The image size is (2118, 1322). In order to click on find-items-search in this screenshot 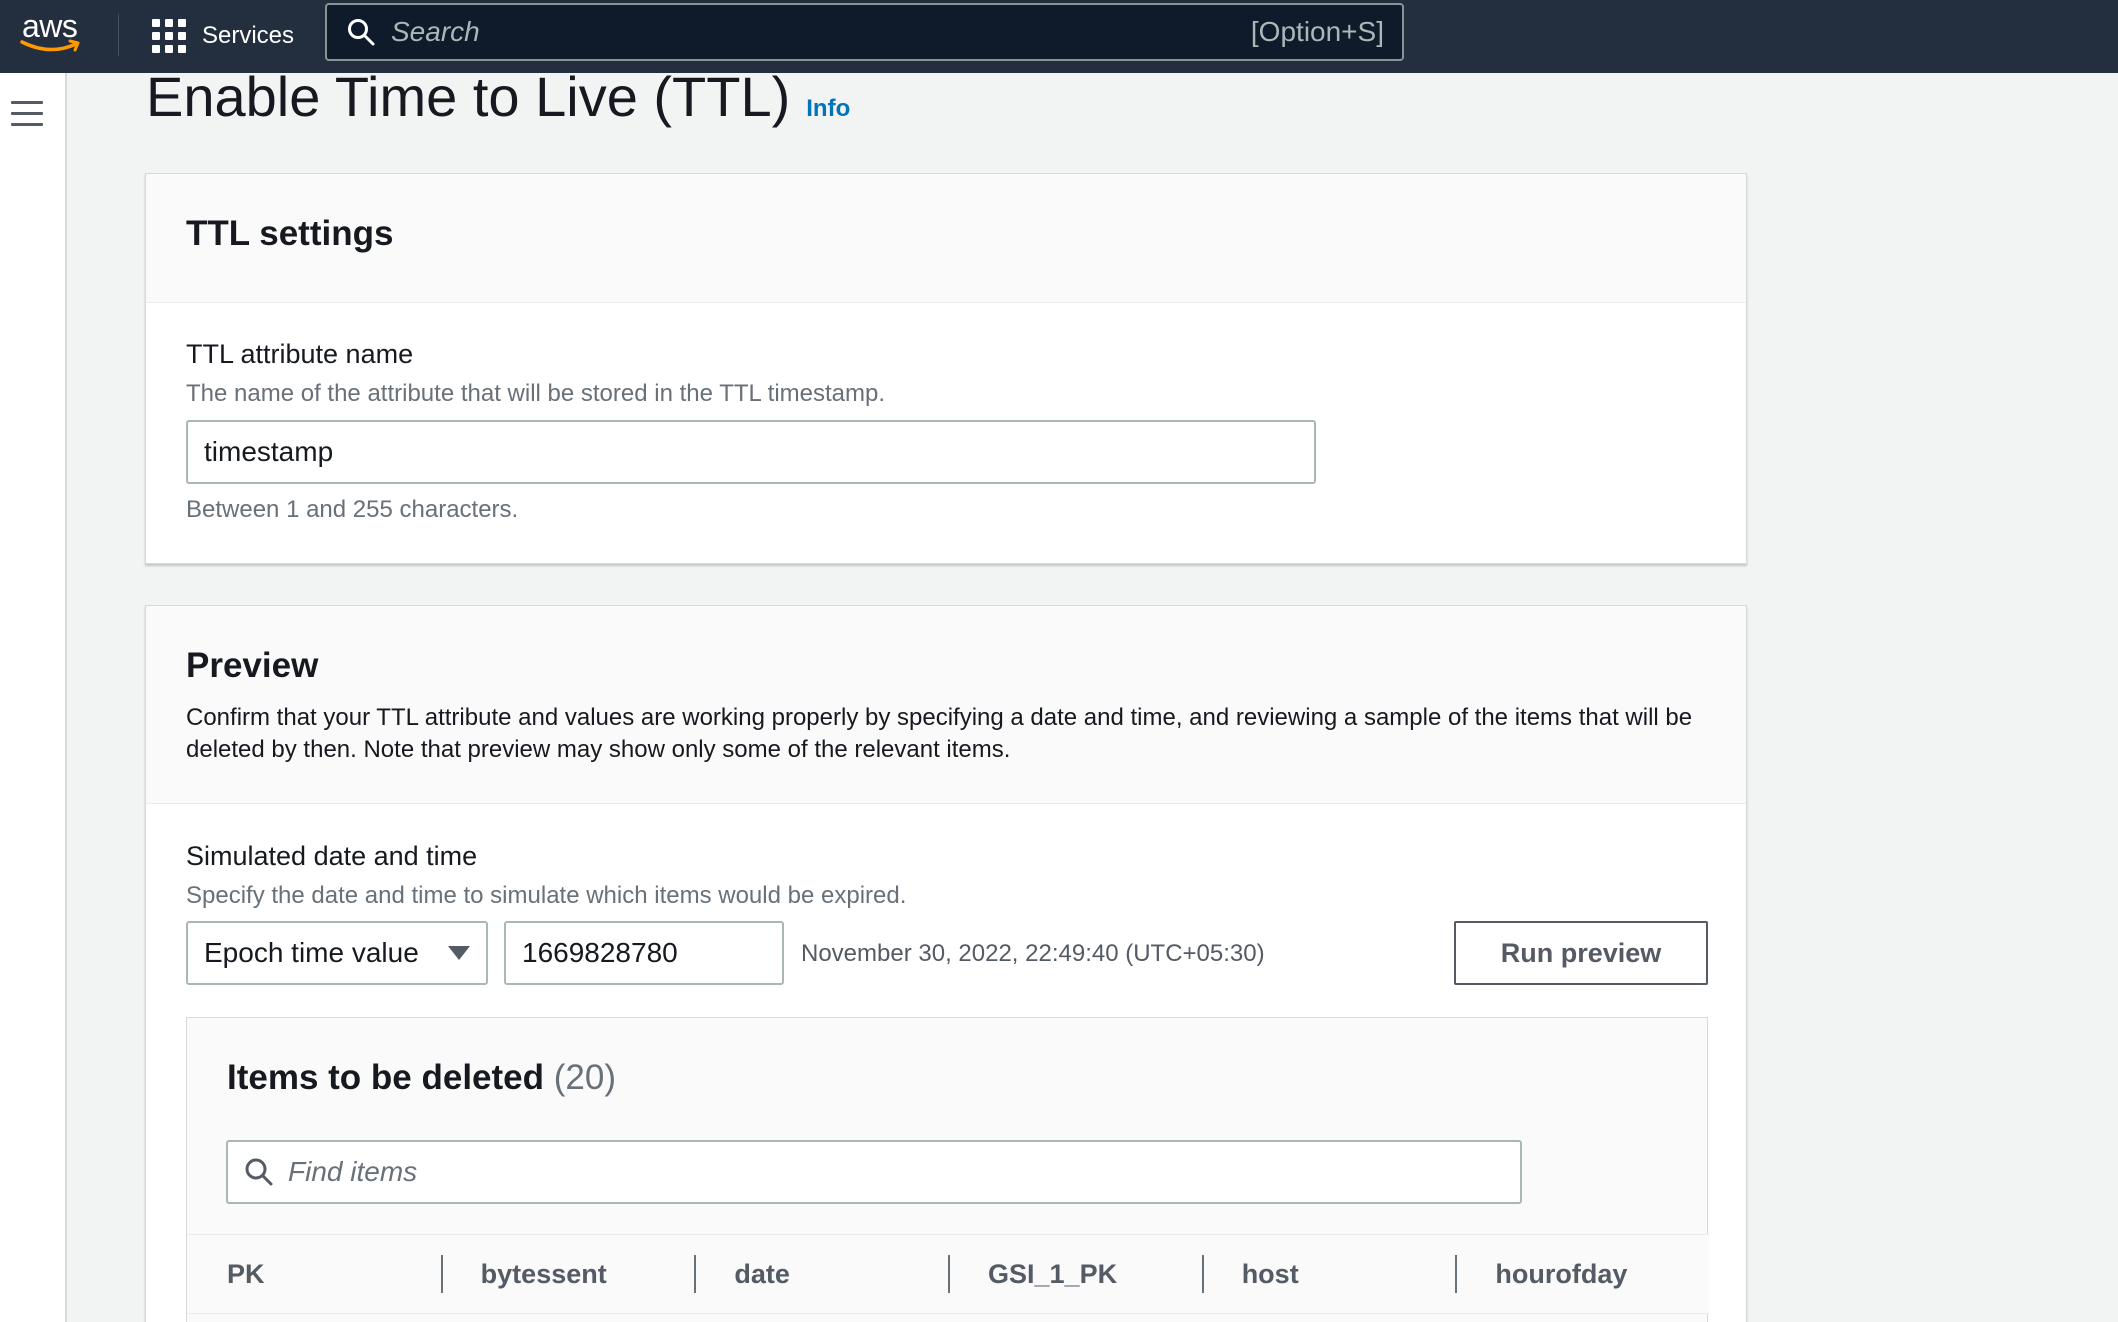, I will do `click(874, 1172)`.